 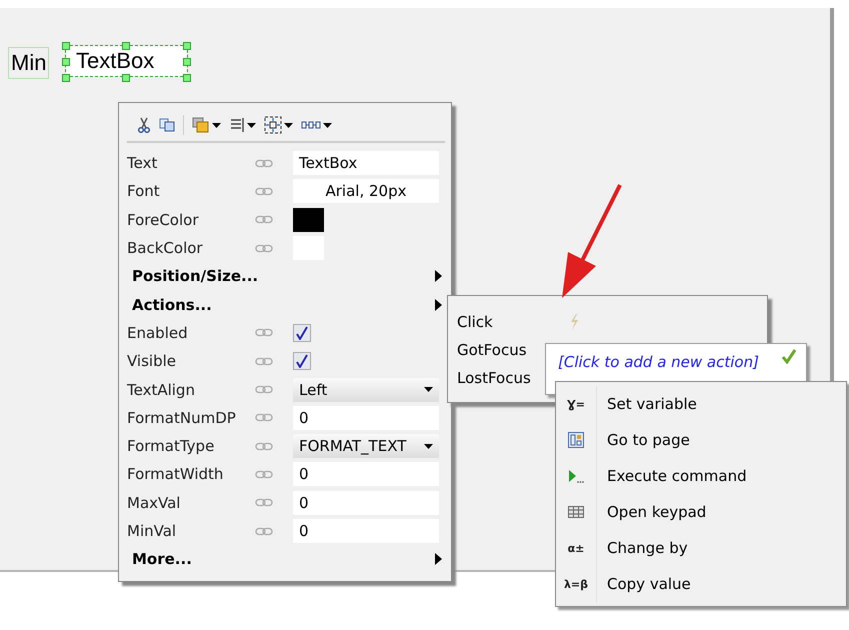 What do you see at coordinates (242, 125) in the screenshot?
I see `align-dropdown` at bounding box center [242, 125].